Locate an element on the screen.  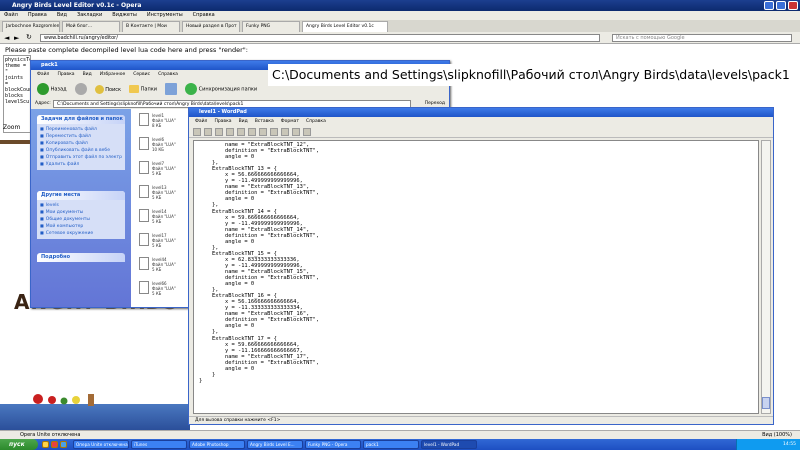
opera-menu-item: Справка is located at coordinates (204, 15).